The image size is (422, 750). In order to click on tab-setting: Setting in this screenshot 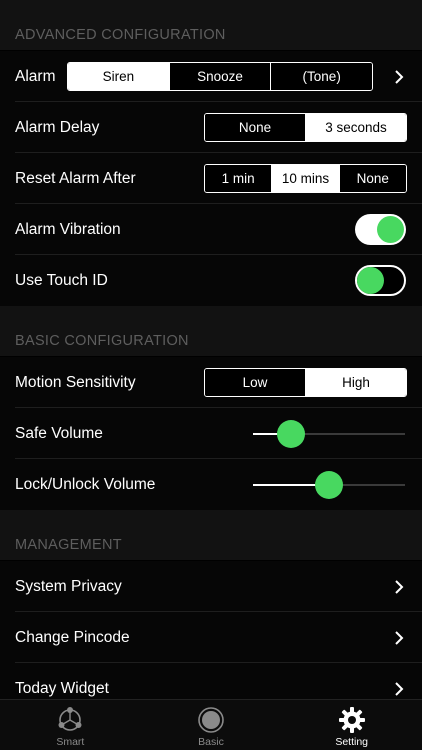, I will do `click(351, 725)`.